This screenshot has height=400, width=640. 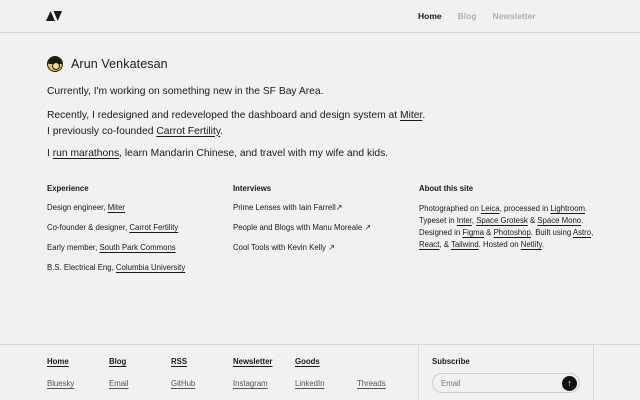 I want to click on footer-github-link: GitHub, so click(x=183, y=383).